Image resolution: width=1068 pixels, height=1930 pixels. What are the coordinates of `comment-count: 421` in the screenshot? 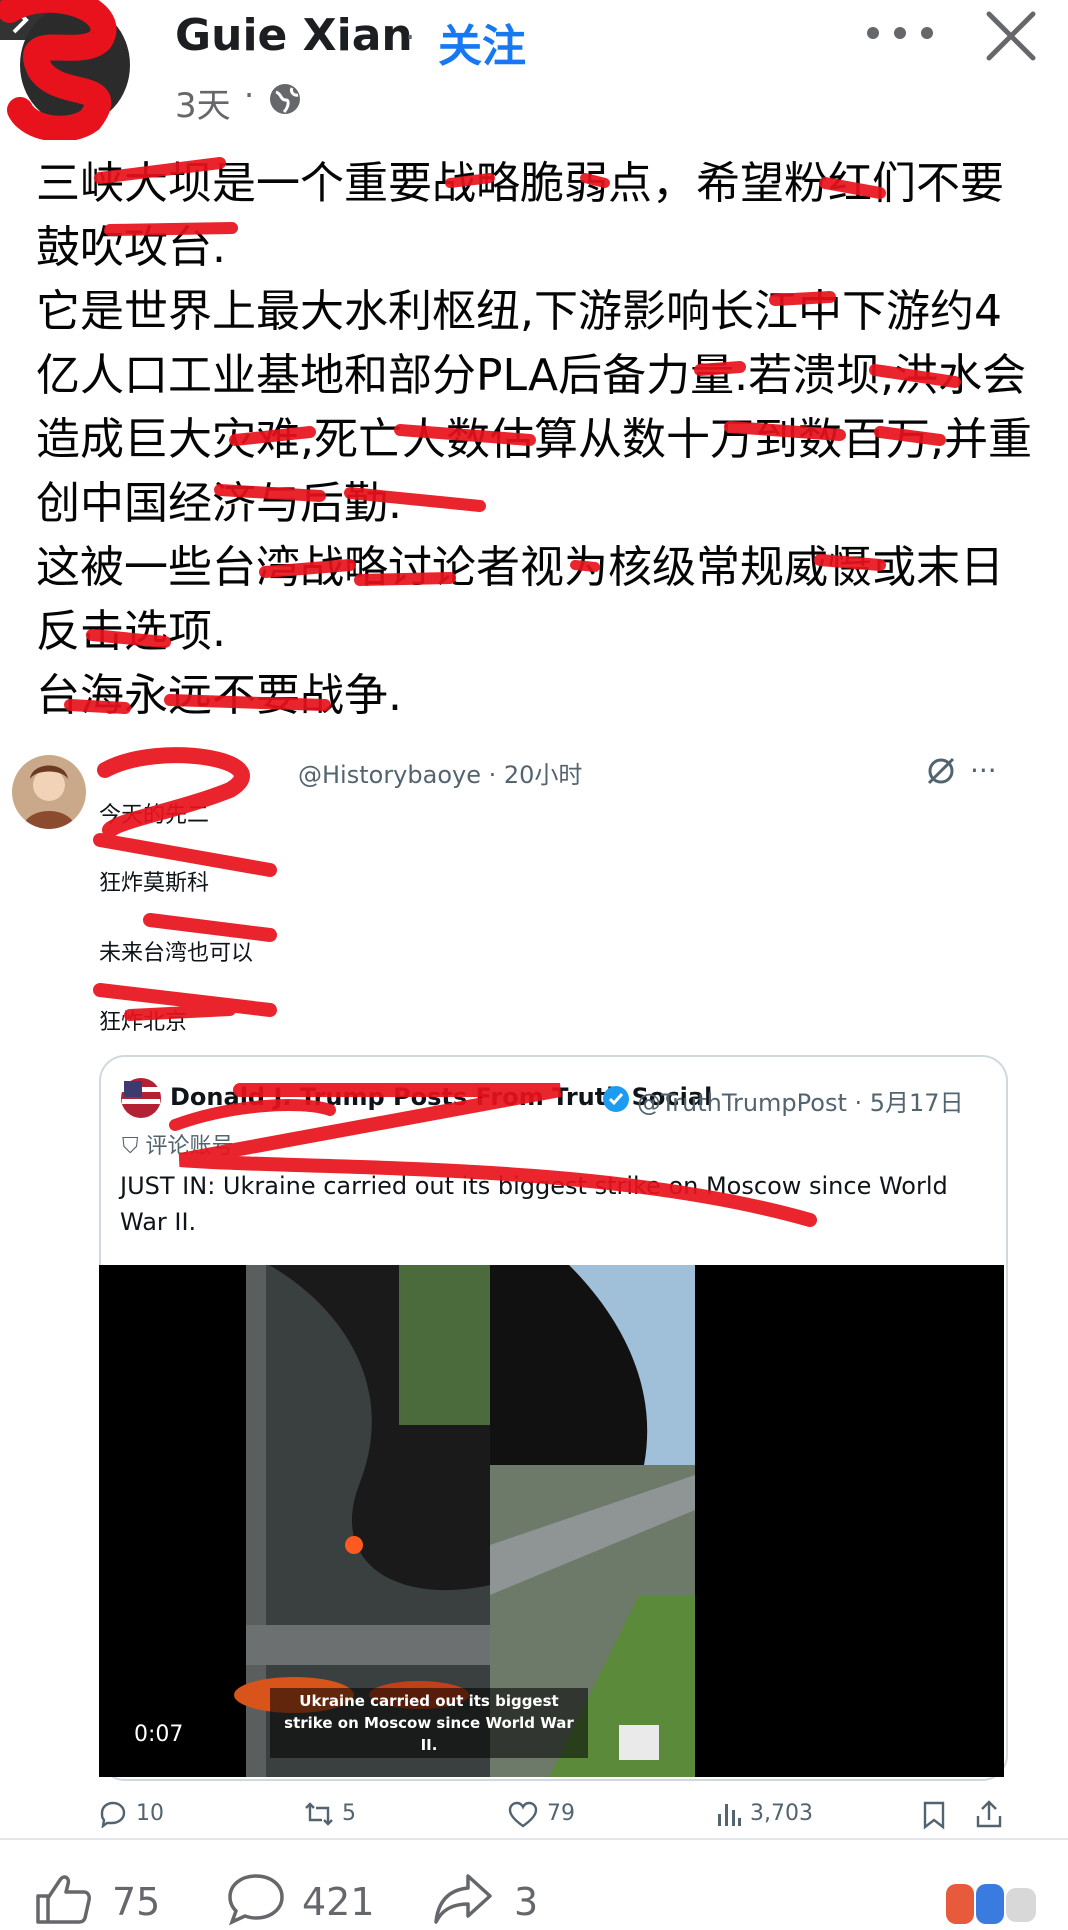 It's located at (338, 1902).